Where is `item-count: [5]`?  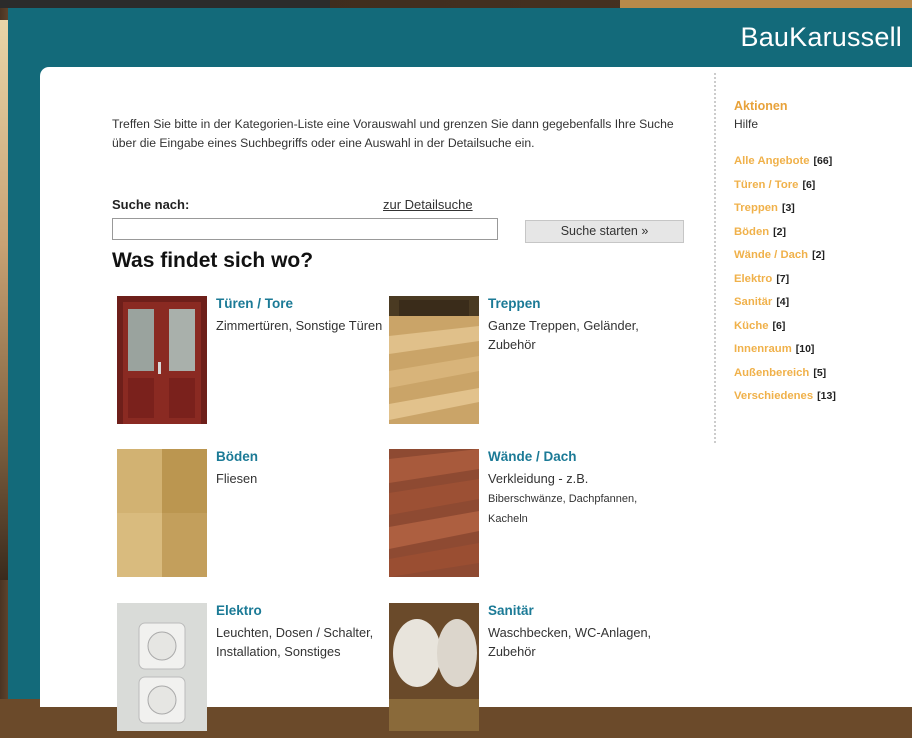
item-count: [5] is located at coordinates (820, 372).